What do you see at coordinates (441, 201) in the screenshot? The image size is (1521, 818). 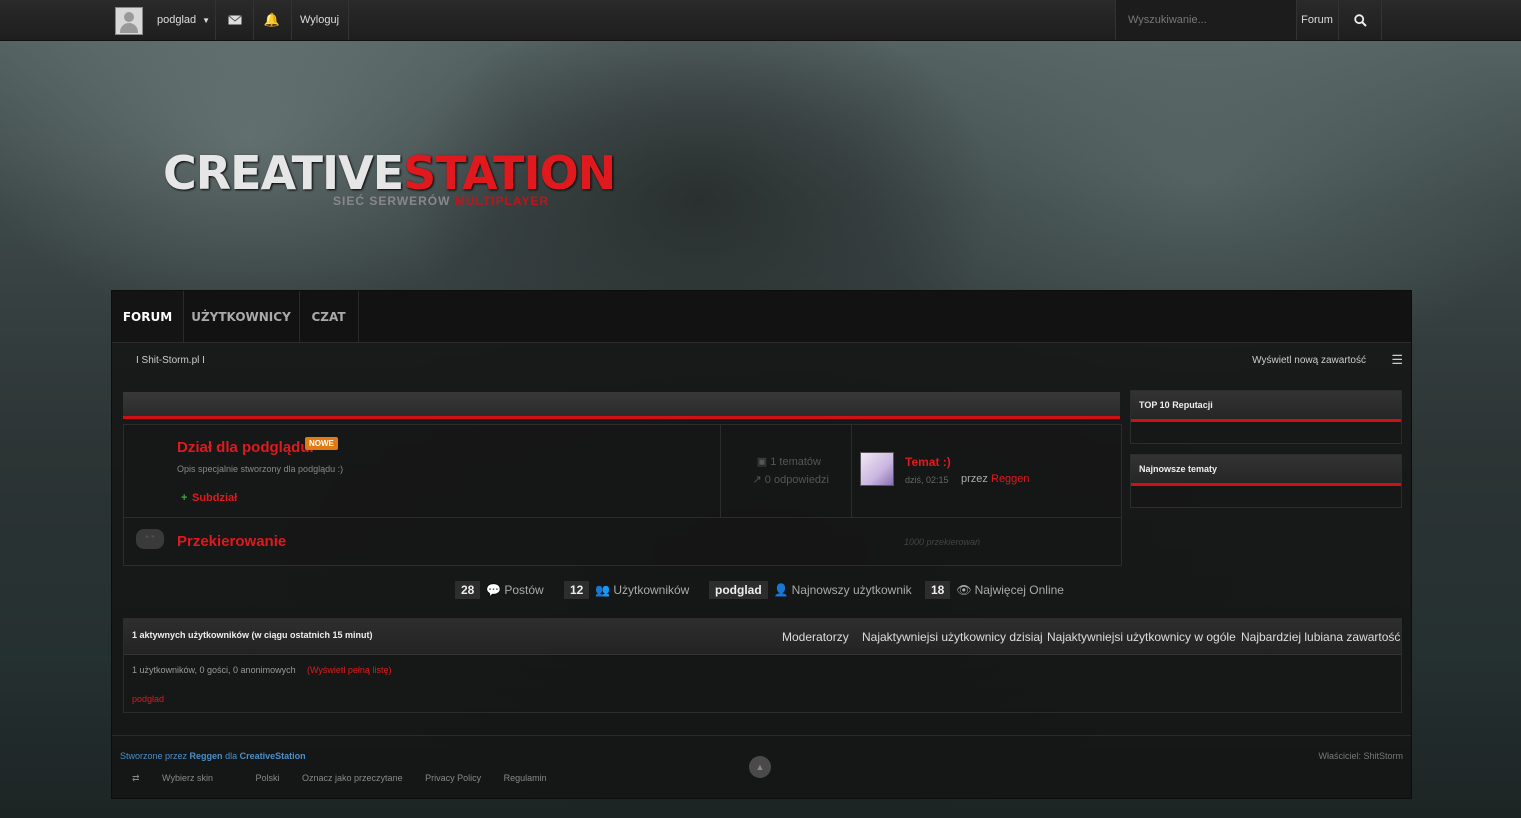 I see `logo-subtitle: SIEĆ SERWERÓW MULTIPLAYER` at bounding box center [441, 201].